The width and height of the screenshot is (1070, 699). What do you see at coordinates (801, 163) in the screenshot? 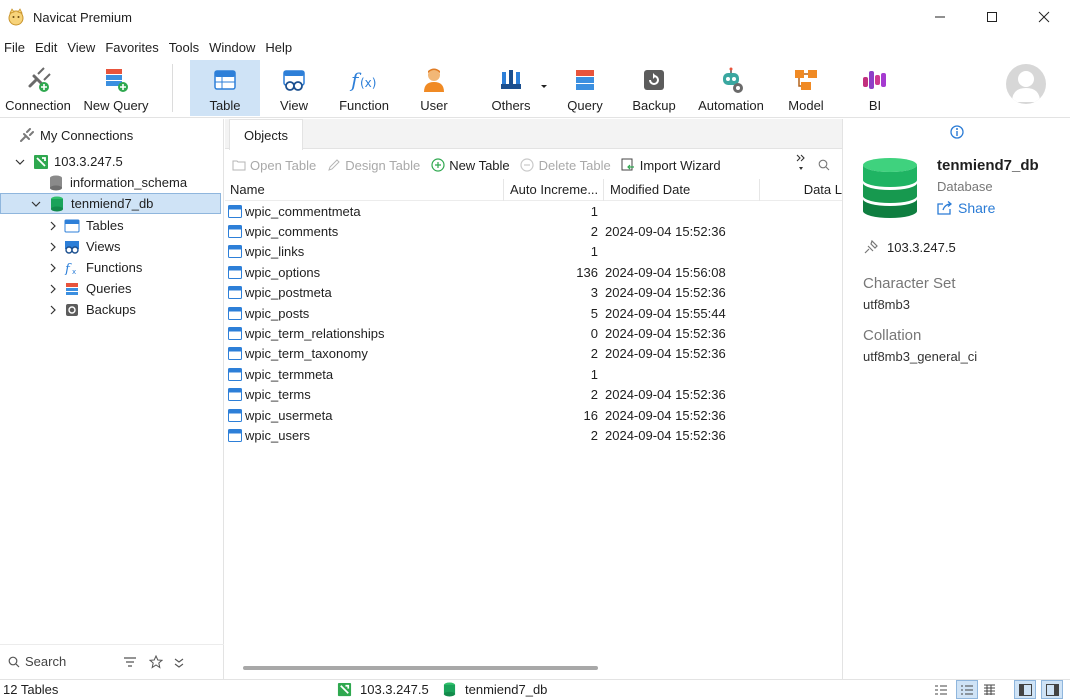
I see `more-actions-icon` at bounding box center [801, 163].